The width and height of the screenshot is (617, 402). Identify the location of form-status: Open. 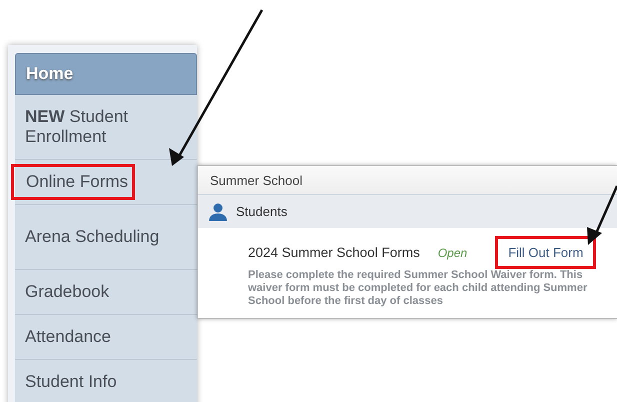
(453, 253).